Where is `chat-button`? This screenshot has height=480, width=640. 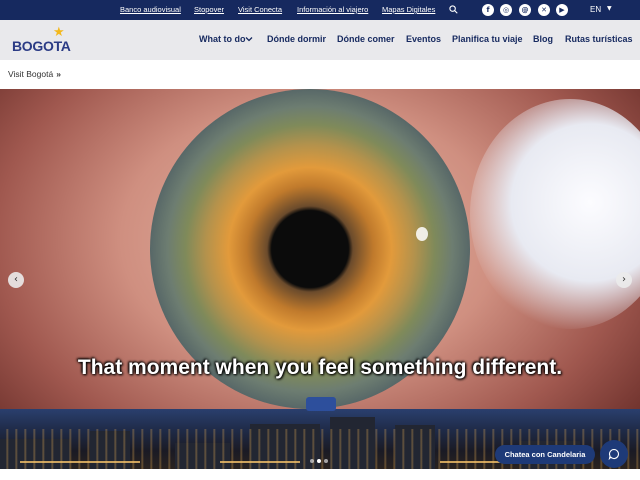 chat-button is located at coordinates (614, 454).